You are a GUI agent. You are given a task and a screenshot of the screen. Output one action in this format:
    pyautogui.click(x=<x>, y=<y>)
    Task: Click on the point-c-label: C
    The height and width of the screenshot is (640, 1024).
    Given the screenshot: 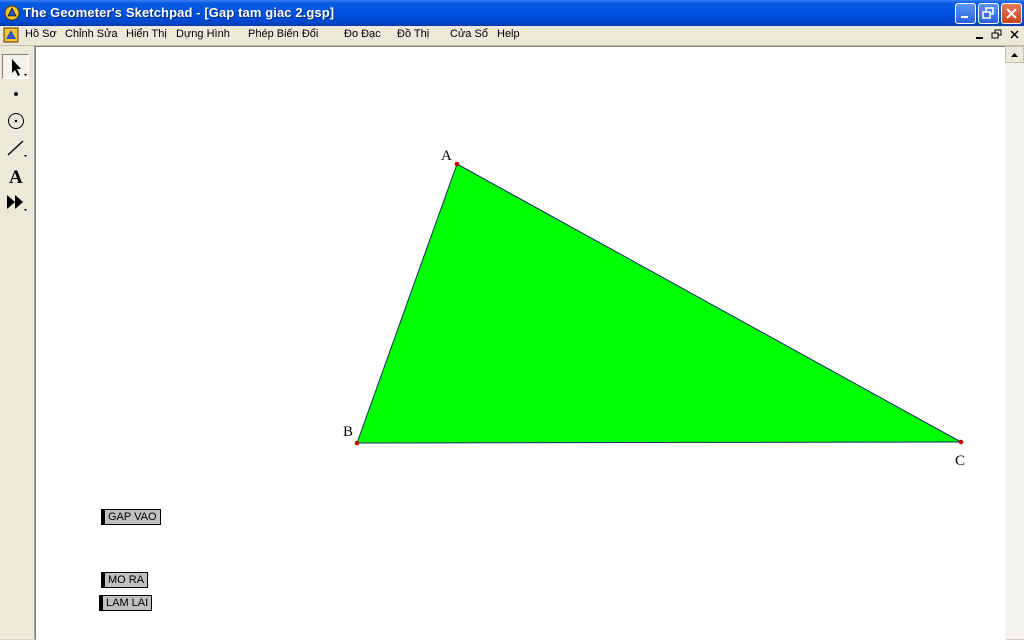 What is the action you would take?
    pyautogui.click(x=960, y=461)
    